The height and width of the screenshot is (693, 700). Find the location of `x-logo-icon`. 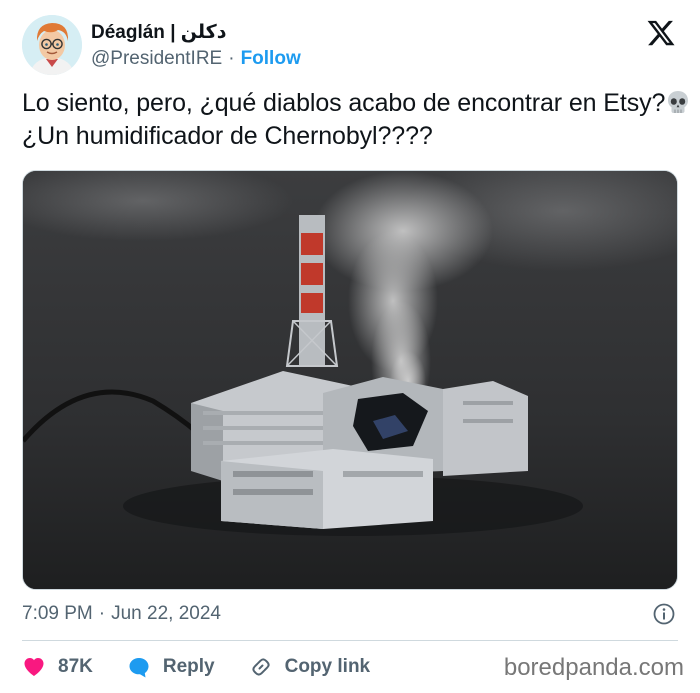

x-logo-icon is located at coordinates (661, 33).